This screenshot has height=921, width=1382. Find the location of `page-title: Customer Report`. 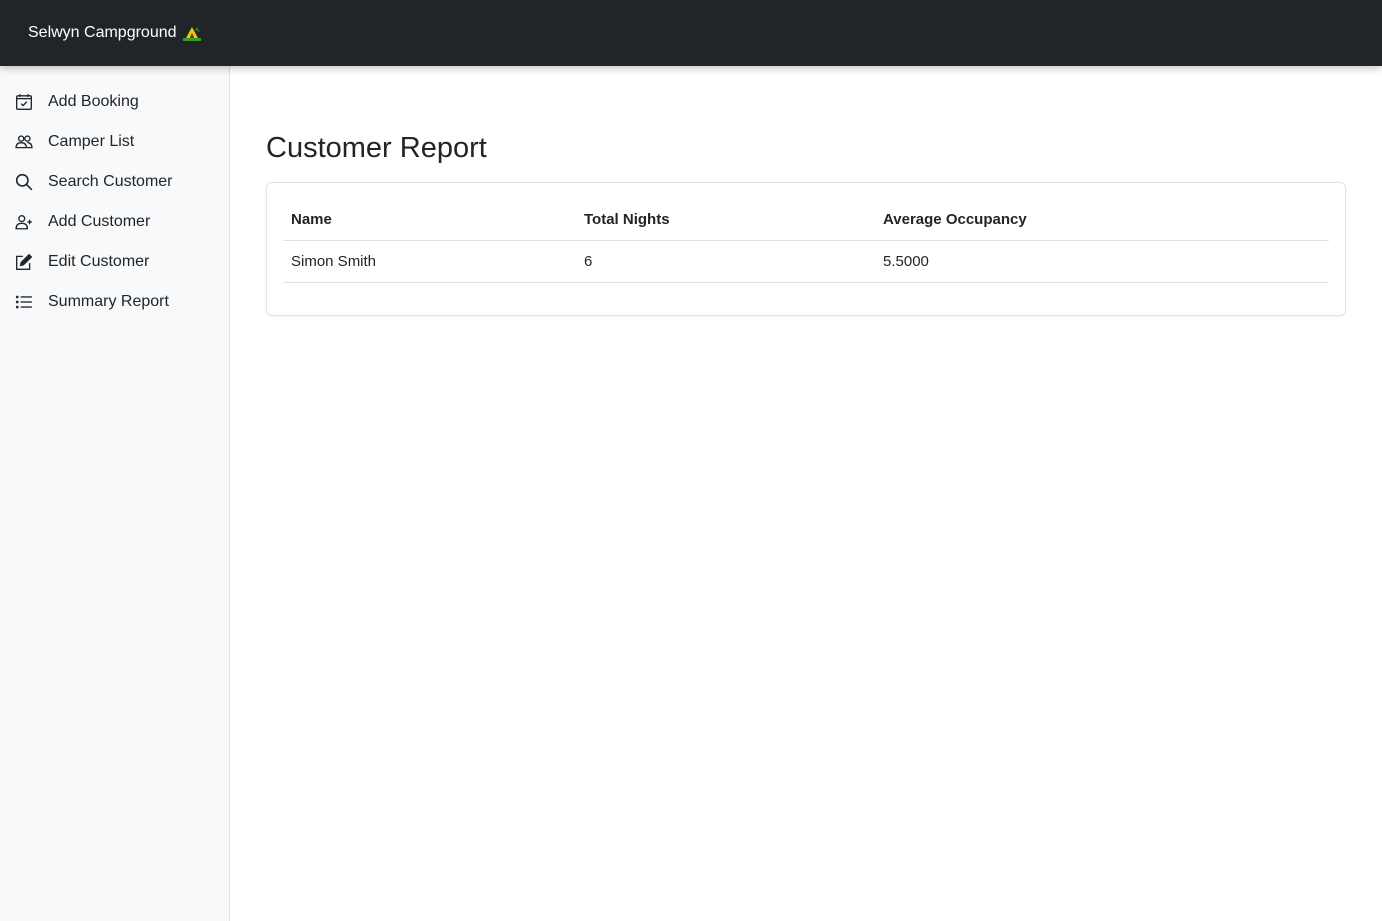

page-title: Customer Report is located at coordinates (376, 148).